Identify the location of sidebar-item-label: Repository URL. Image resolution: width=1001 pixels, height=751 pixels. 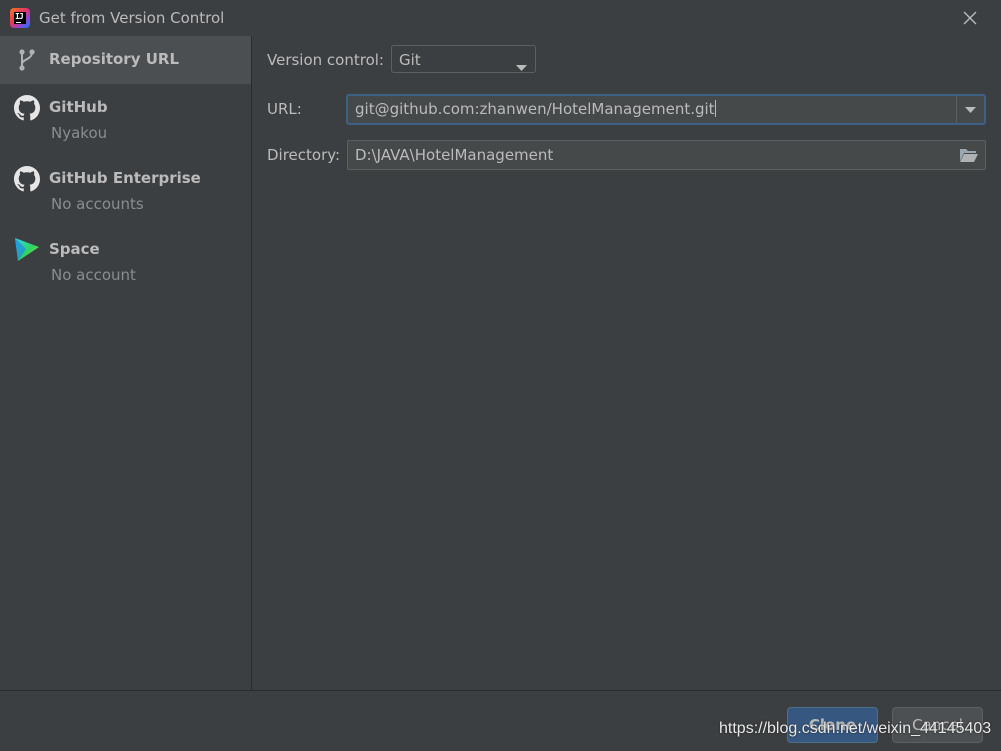
(114, 59).